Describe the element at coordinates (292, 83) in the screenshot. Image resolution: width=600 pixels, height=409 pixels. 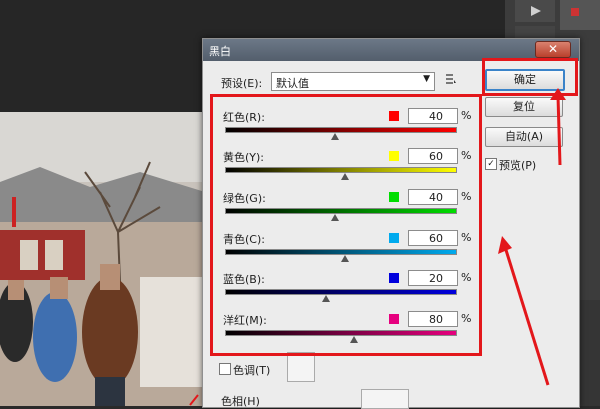
I see `preset-value: 默认值` at that location.